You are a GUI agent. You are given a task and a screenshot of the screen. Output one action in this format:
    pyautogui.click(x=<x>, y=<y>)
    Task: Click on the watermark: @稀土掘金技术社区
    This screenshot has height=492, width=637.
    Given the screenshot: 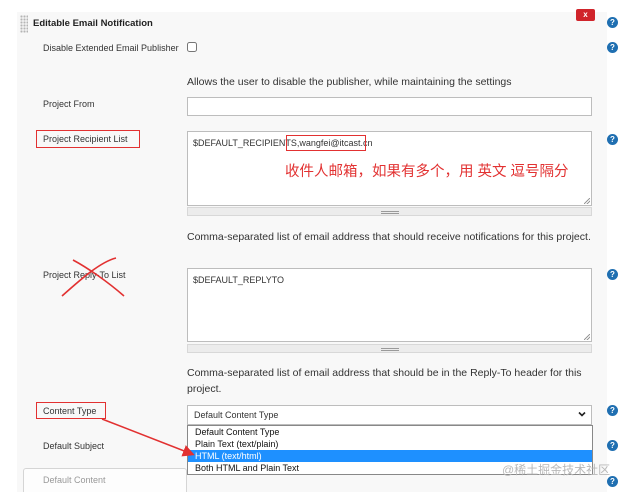 What is the action you would take?
    pyautogui.click(x=556, y=470)
    